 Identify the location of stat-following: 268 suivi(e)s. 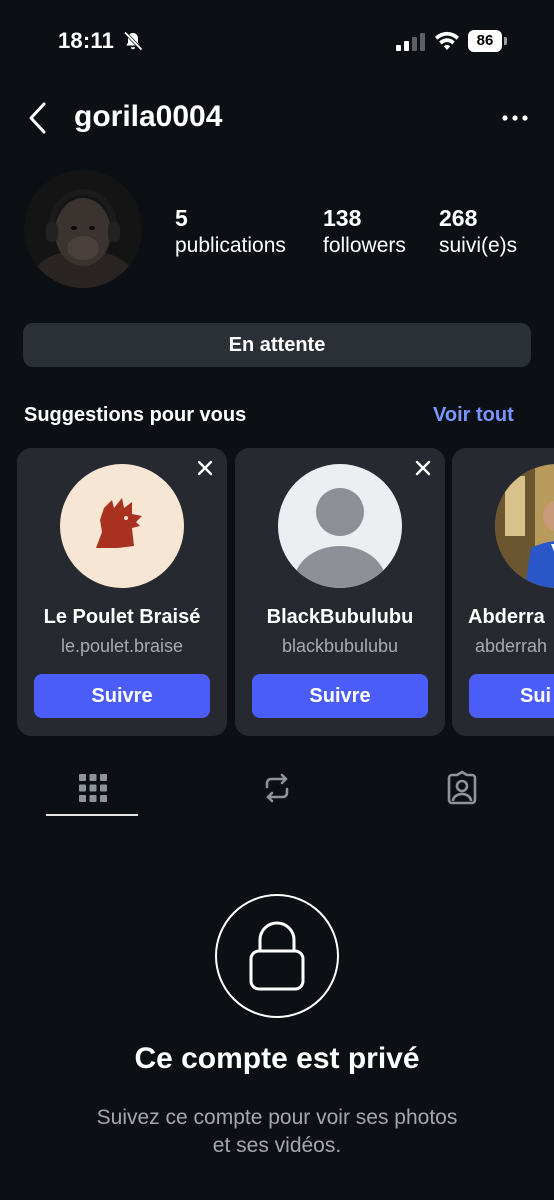
(478, 232).